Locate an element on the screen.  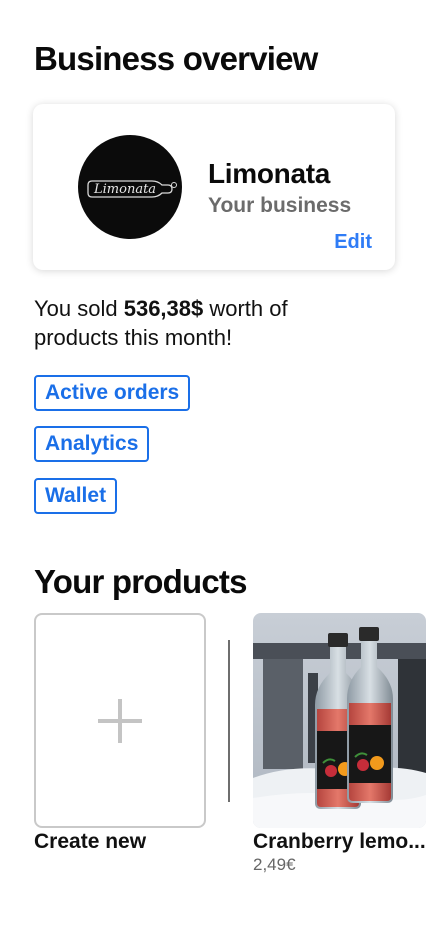
product-photo is located at coordinates (339, 720).